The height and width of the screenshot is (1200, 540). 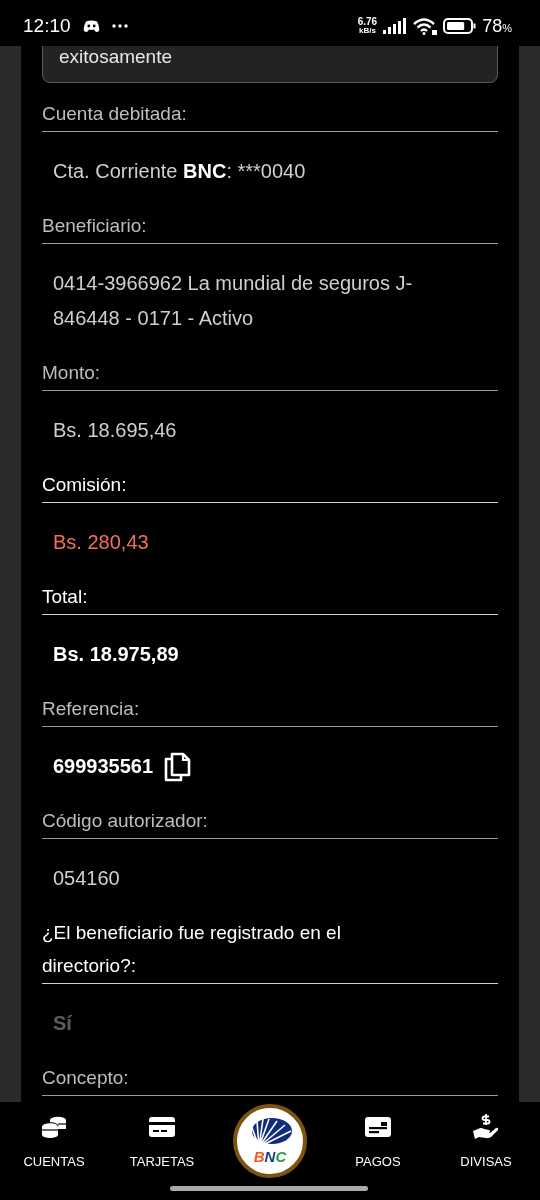 What do you see at coordinates (270, 1078) in the screenshot?
I see `field-label: Concepto:` at bounding box center [270, 1078].